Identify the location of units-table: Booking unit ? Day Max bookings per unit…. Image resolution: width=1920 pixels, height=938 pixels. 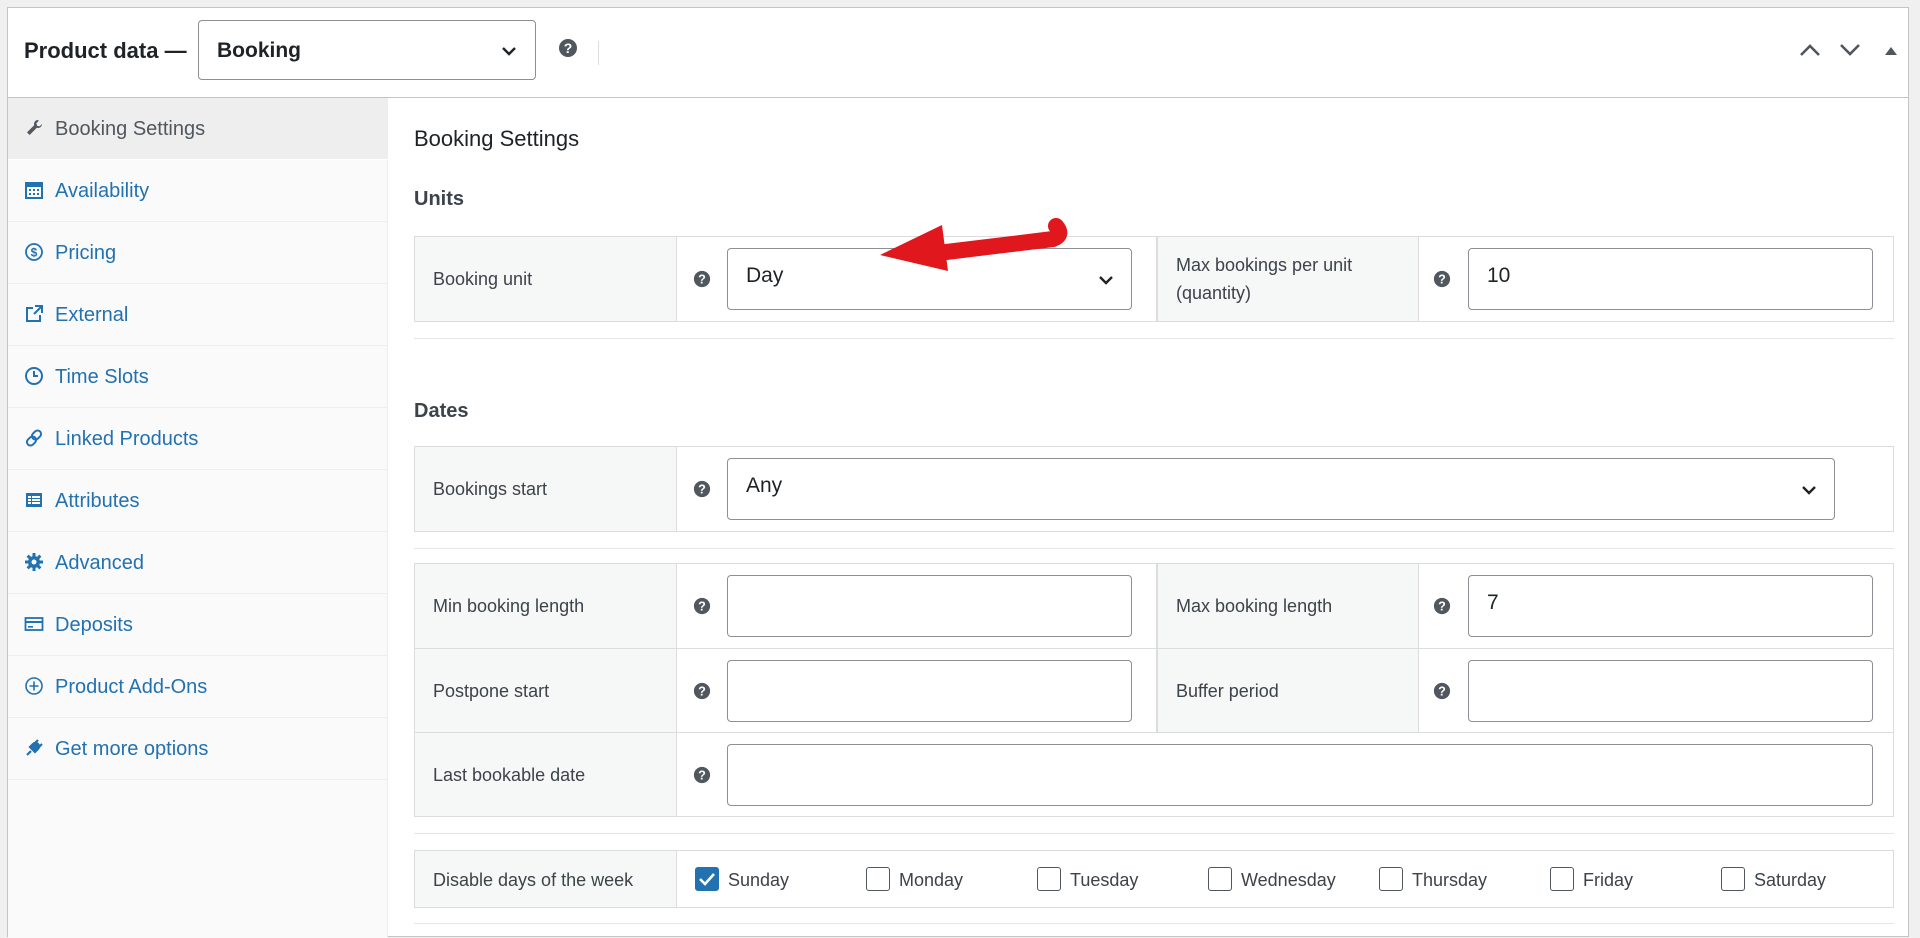
(1154, 279).